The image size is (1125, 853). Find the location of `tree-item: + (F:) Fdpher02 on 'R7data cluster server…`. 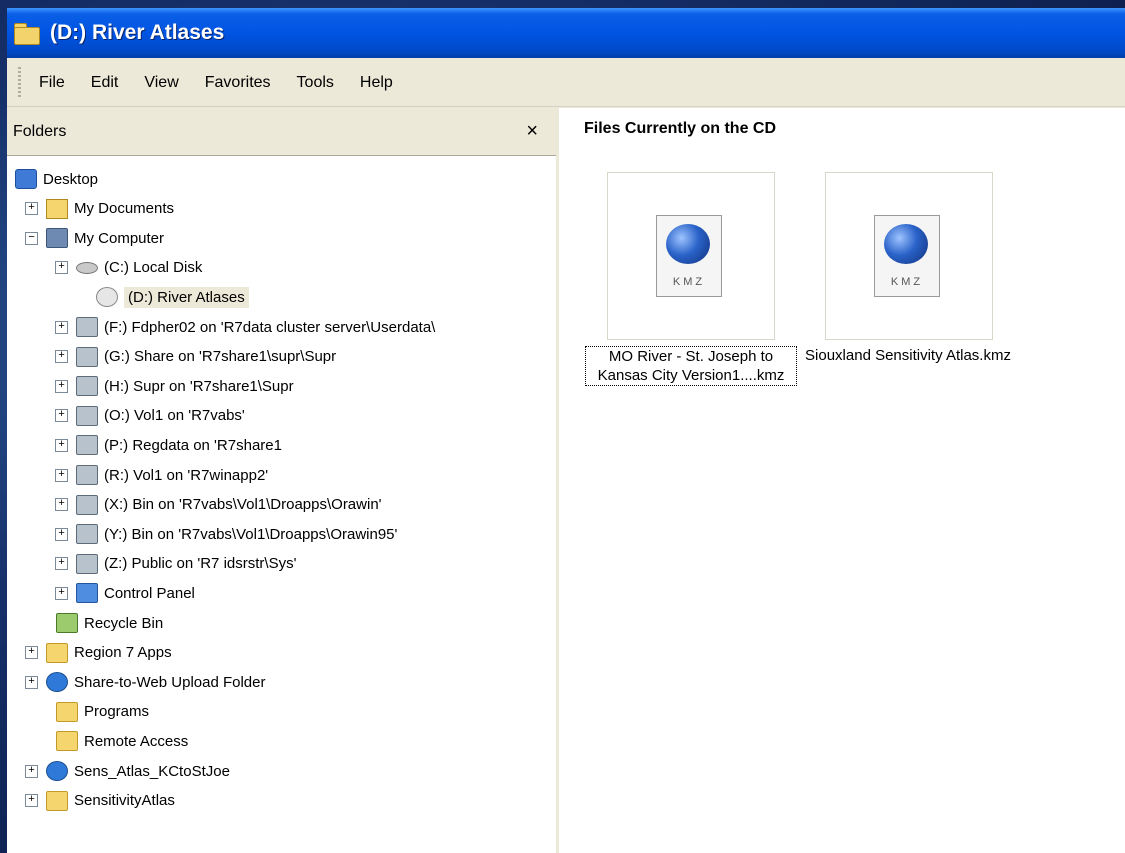

tree-item: + (F:) Fdpher02 on 'R7data cluster server… is located at coordinates (245, 327).